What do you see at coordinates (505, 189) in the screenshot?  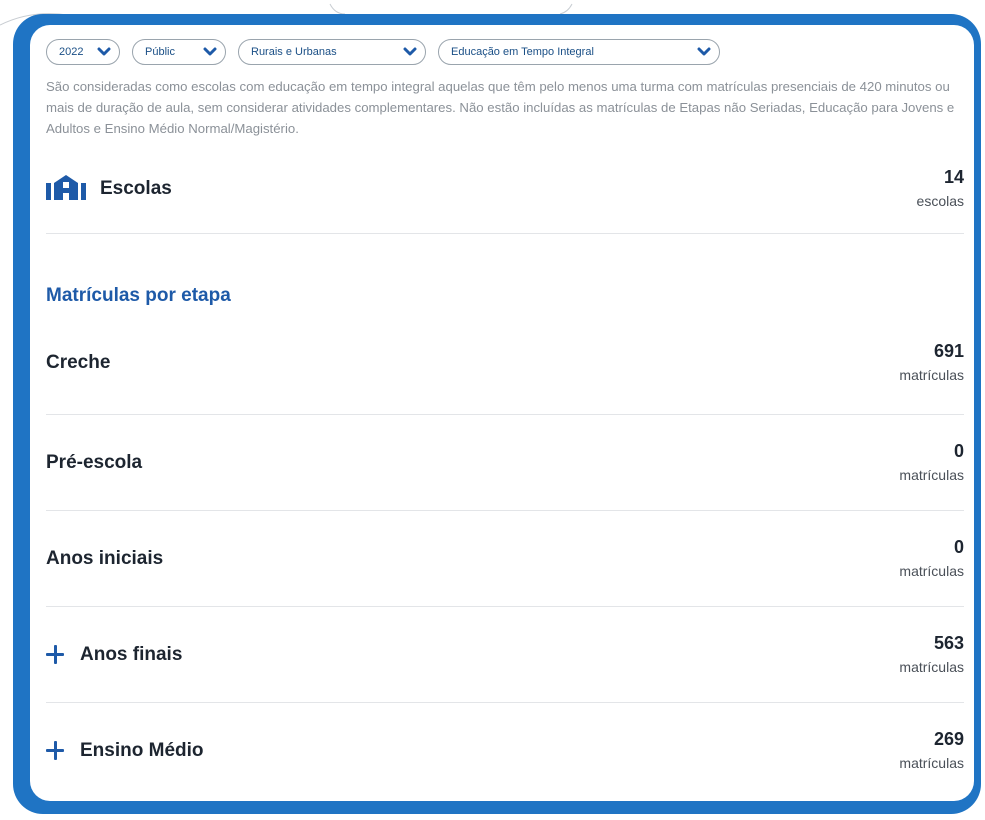 I see `schools-row: Escolas 14 escolas` at bounding box center [505, 189].